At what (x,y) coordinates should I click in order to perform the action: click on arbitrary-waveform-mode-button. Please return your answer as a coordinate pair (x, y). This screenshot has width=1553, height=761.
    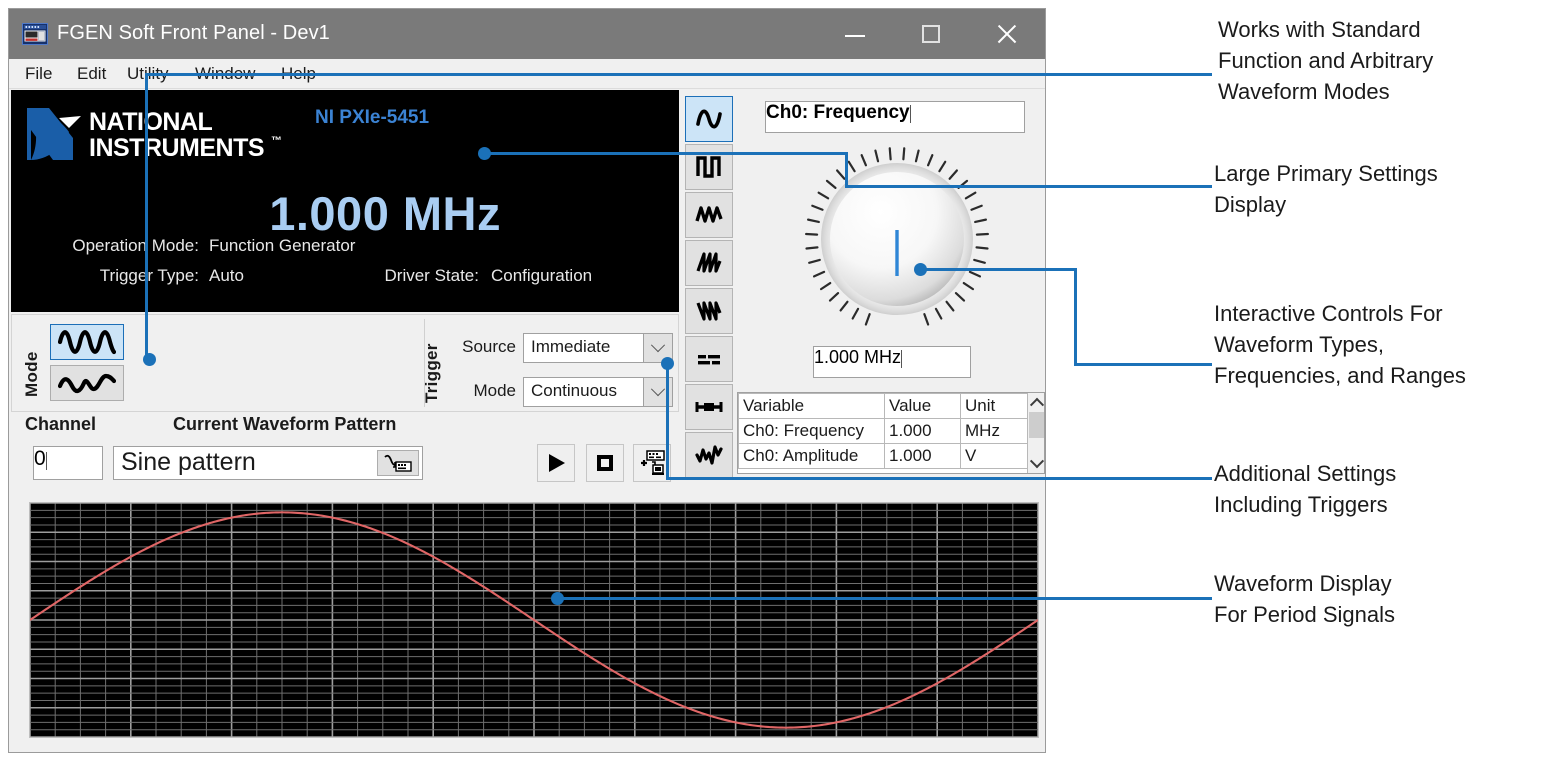
    Looking at the image, I should click on (87, 383).